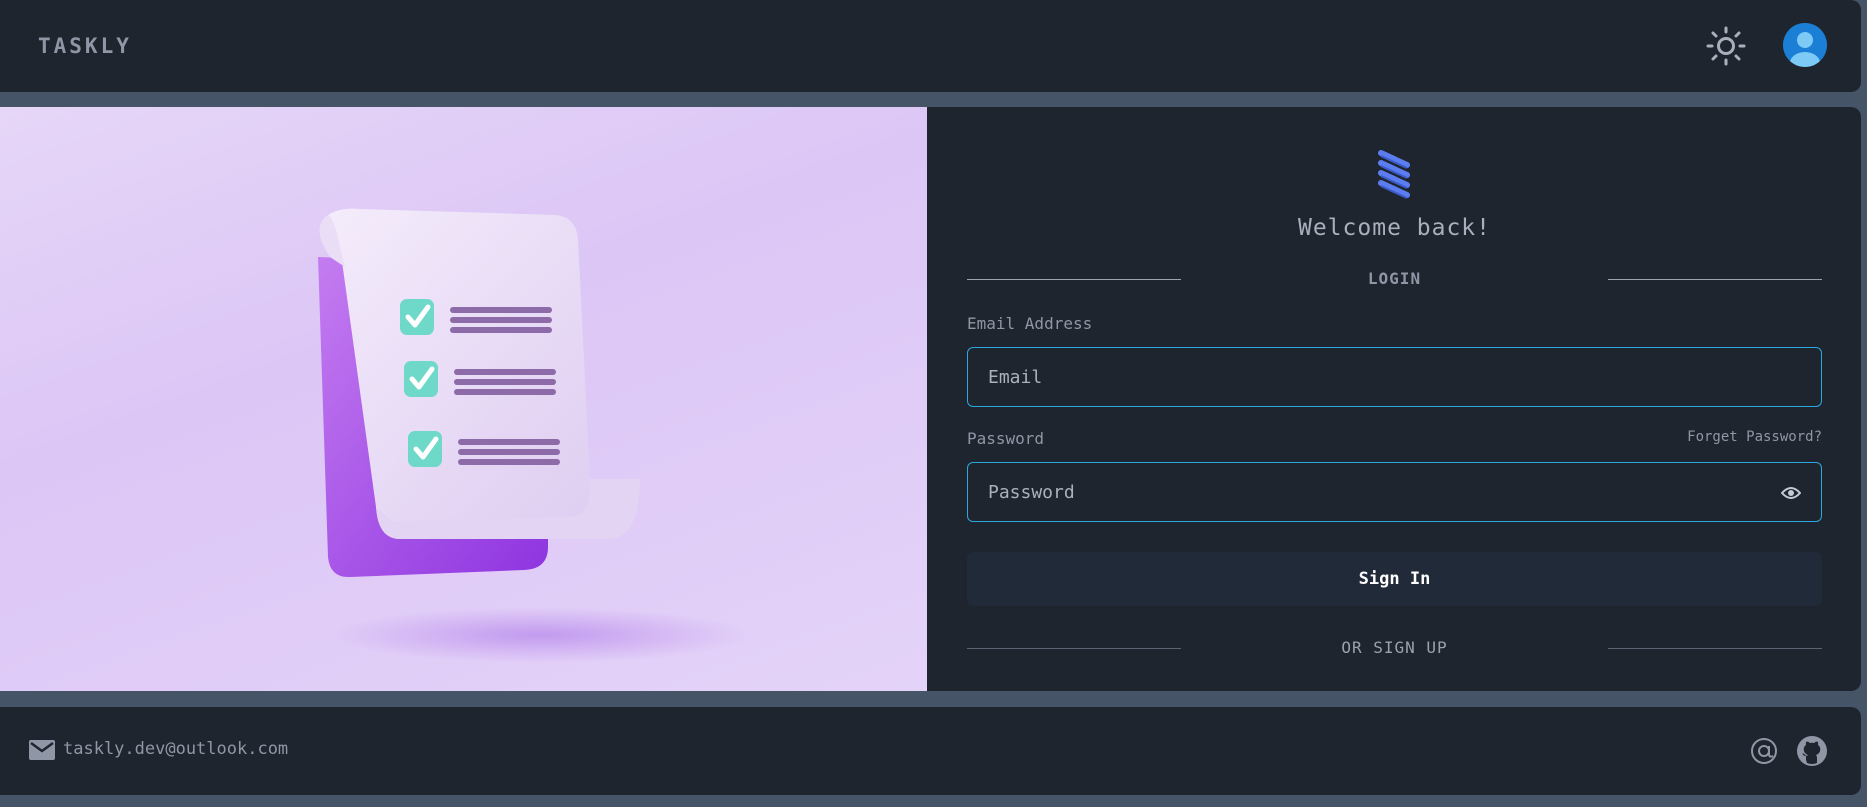  I want to click on user-avatar-icon, so click(1805, 45).